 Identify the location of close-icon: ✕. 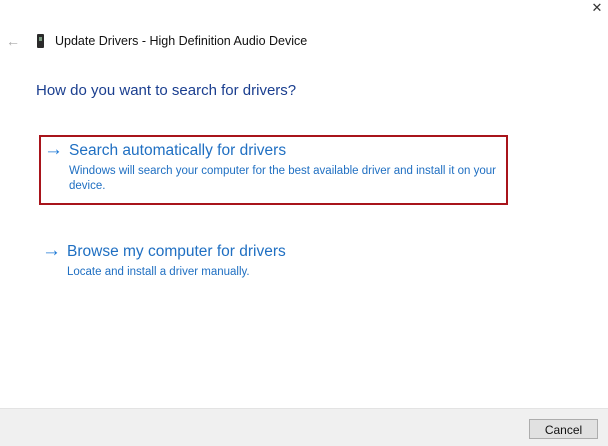
(597, 7).